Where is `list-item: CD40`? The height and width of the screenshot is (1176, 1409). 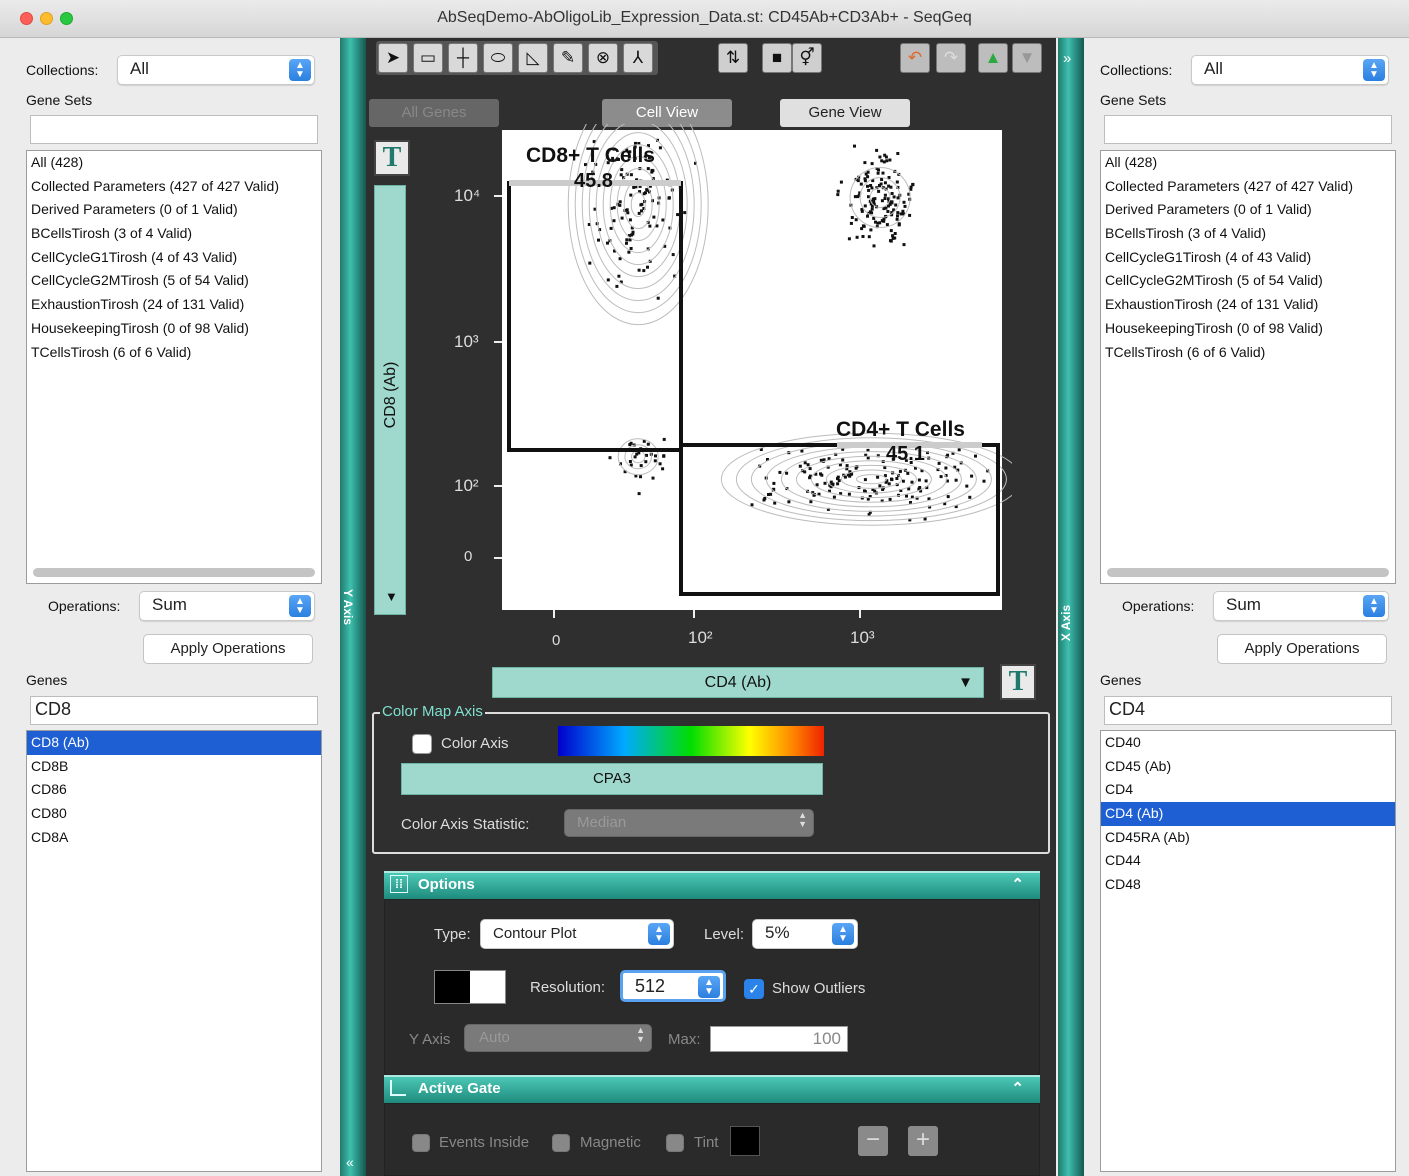 list-item: CD40 is located at coordinates (1248, 743).